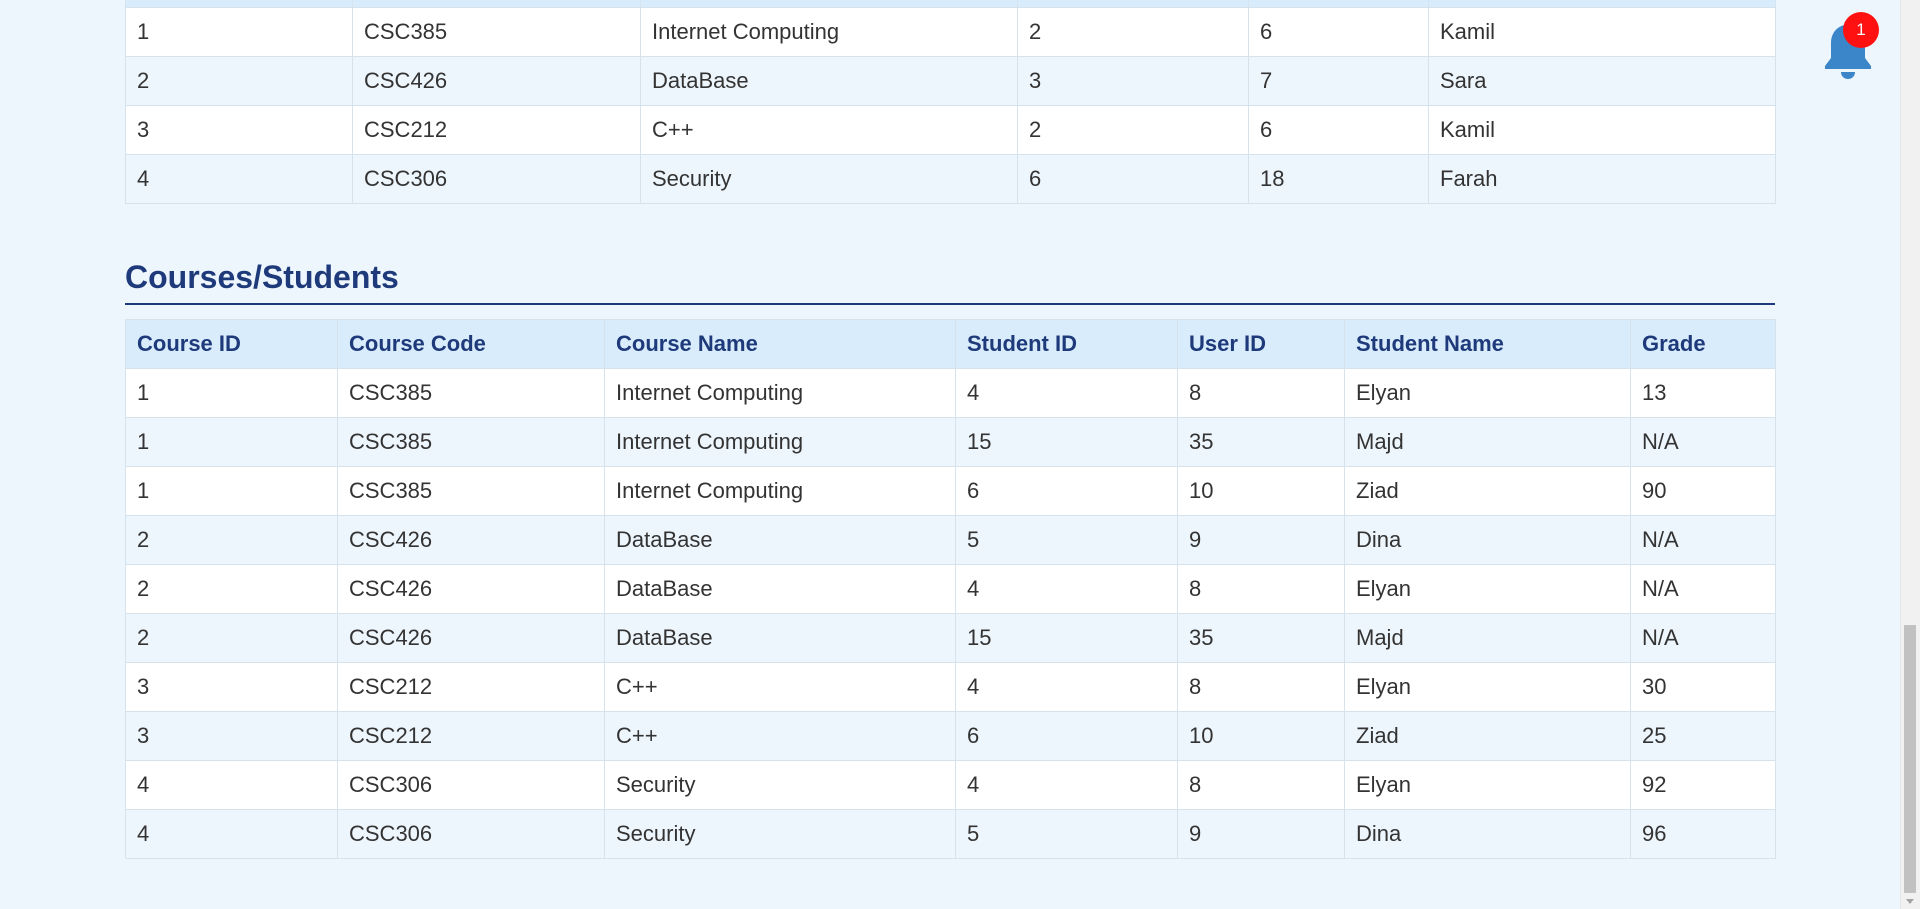 Image resolution: width=1920 pixels, height=909 pixels. I want to click on table-row: 4 CSC306 Security 6 18 Farah, so click(950, 179).